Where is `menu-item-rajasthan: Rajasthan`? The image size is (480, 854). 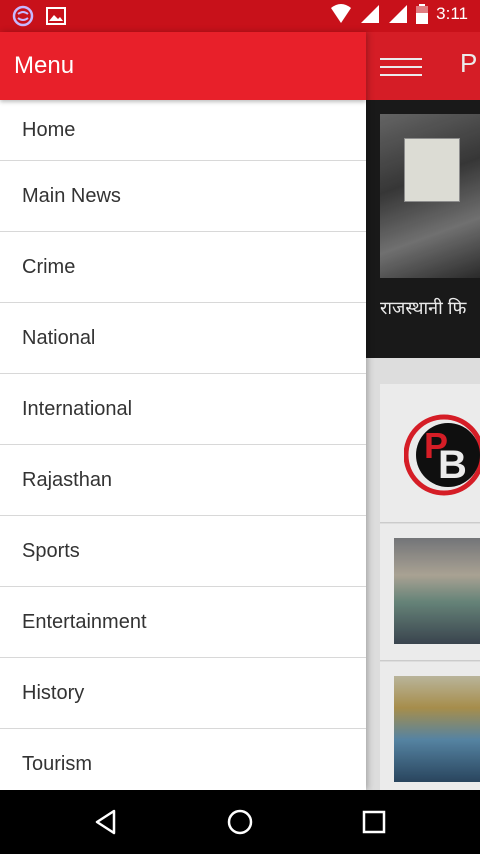 menu-item-rajasthan: Rajasthan is located at coordinates (183, 480).